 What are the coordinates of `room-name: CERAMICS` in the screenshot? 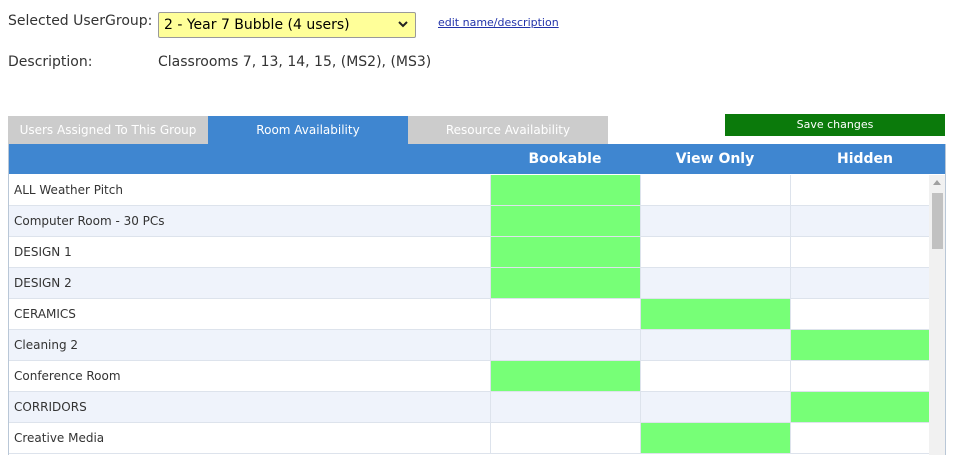 It's located at (45, 314).